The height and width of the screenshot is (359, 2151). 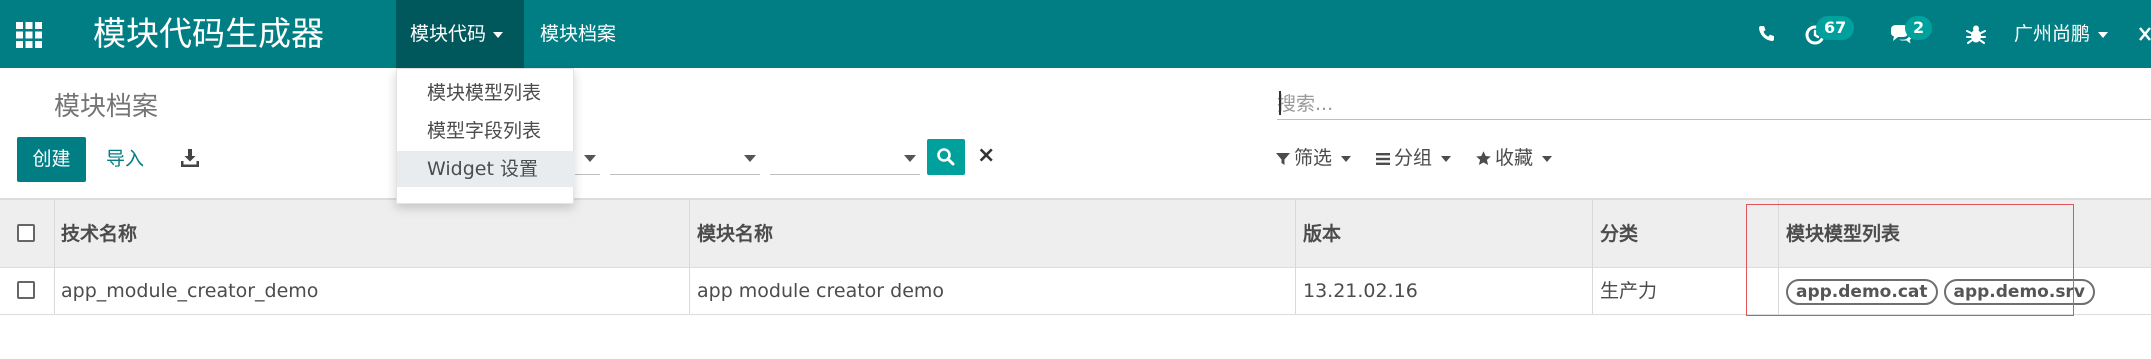 I want to click on filters-label: 筛选, so click(x=1313, y=158).